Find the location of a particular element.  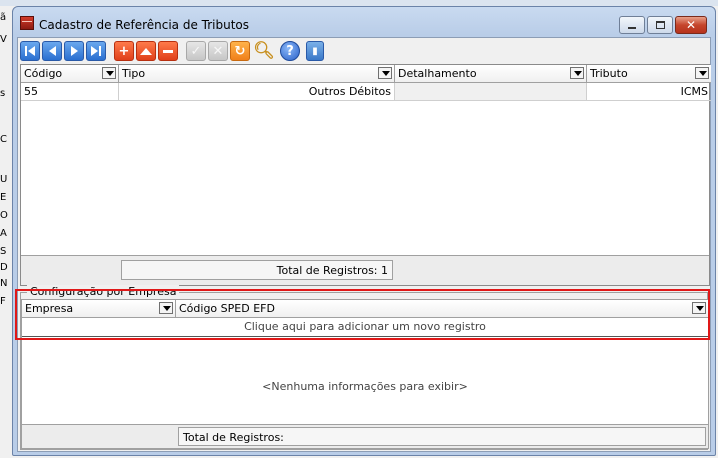

first-record-button is located at coordinates (30, 51).